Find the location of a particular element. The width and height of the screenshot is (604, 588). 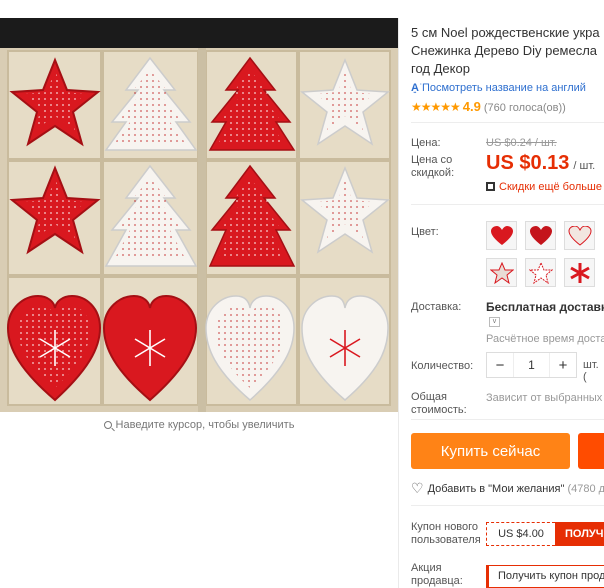

zoom-hint: Наведите курсор, чтобы увеличить is located at coordinates (199, 425).